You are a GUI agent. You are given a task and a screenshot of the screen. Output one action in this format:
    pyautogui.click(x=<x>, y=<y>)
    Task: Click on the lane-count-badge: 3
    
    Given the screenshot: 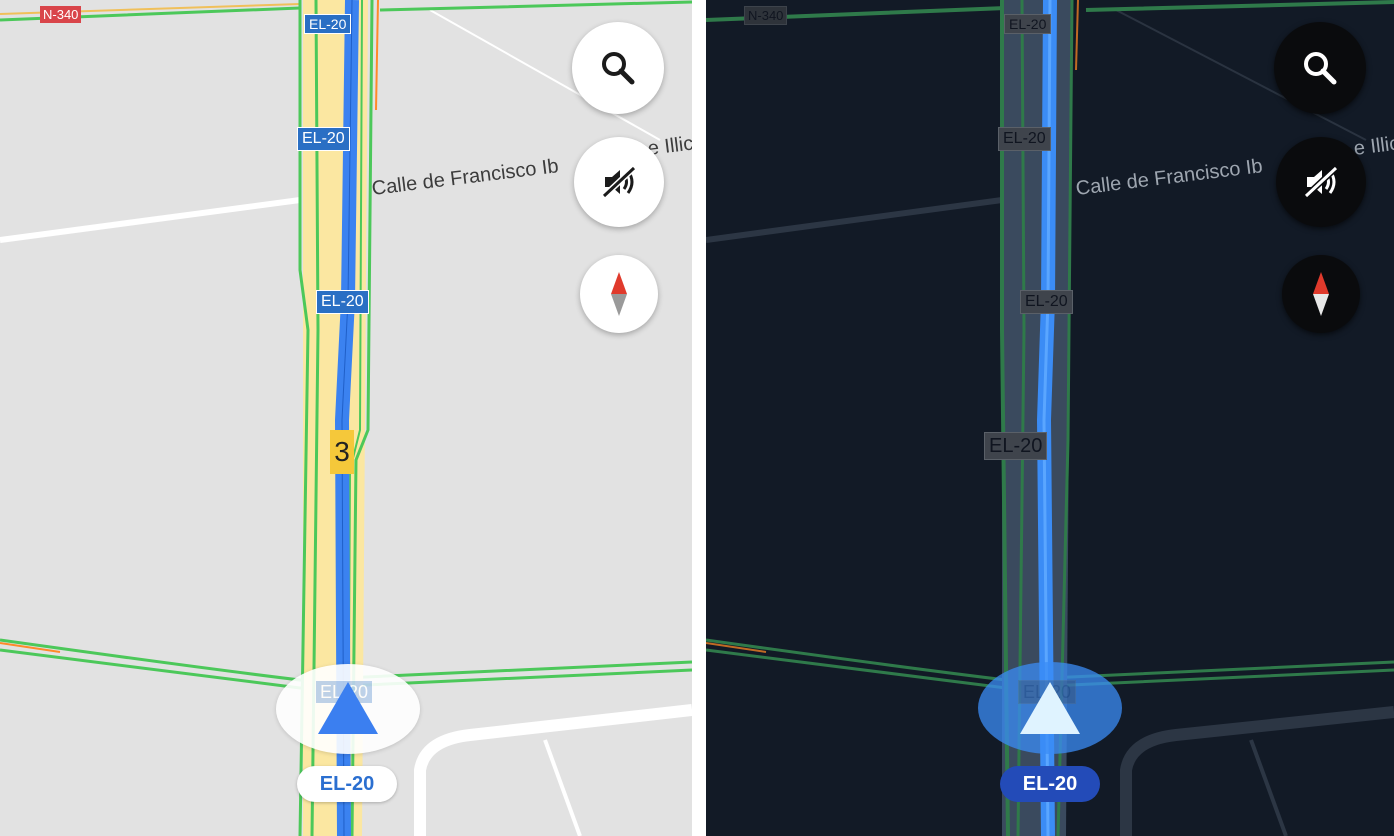 What is the action you would take?
    pyautogui.click(x=342, y=452)
    